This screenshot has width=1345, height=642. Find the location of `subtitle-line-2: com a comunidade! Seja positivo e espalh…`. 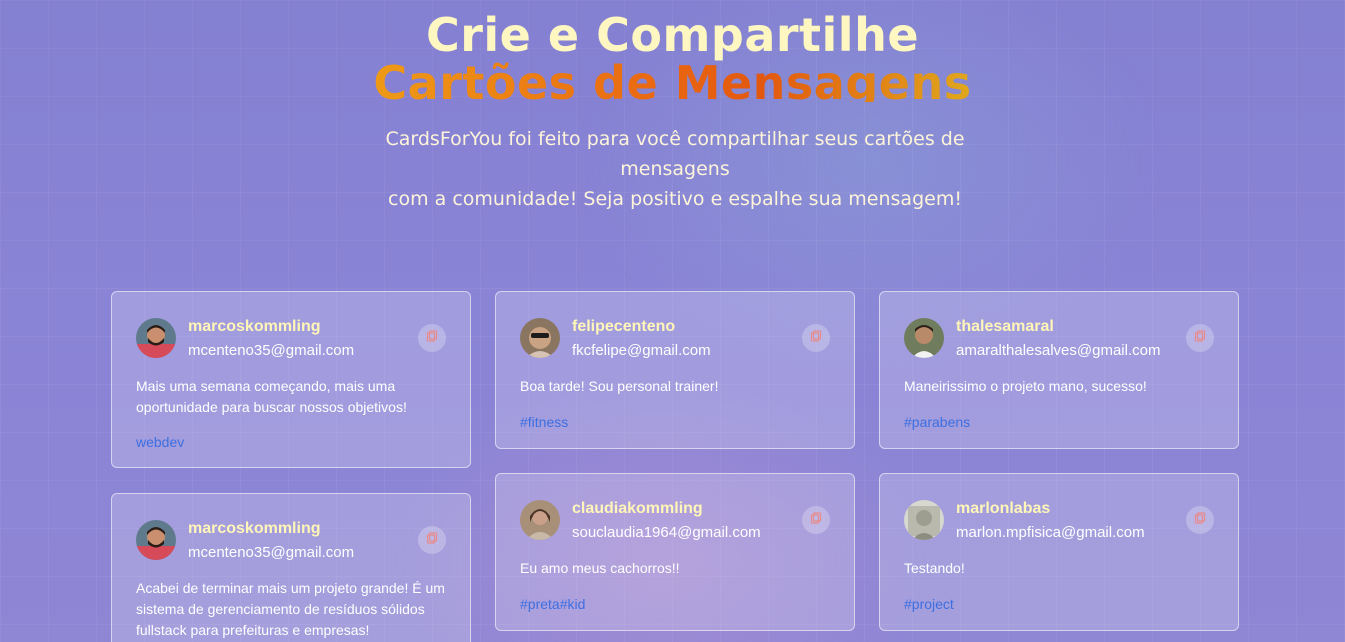

subtitle-line-2: com a comunidade! Seja positivo e espalh… is located at coordinates (675, 199).